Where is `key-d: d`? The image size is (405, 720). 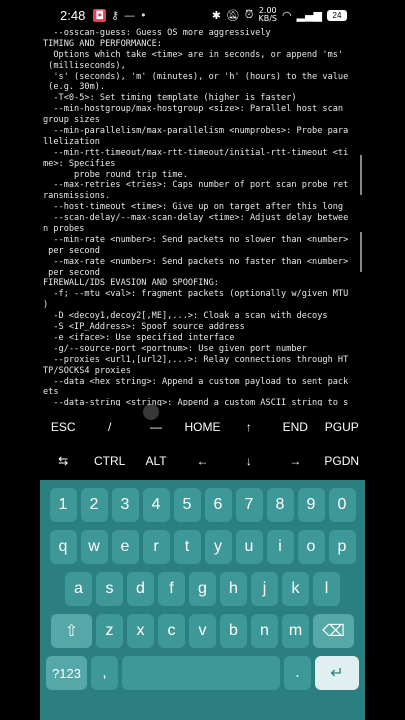 key-d: d is located at coordinates (140, 589).